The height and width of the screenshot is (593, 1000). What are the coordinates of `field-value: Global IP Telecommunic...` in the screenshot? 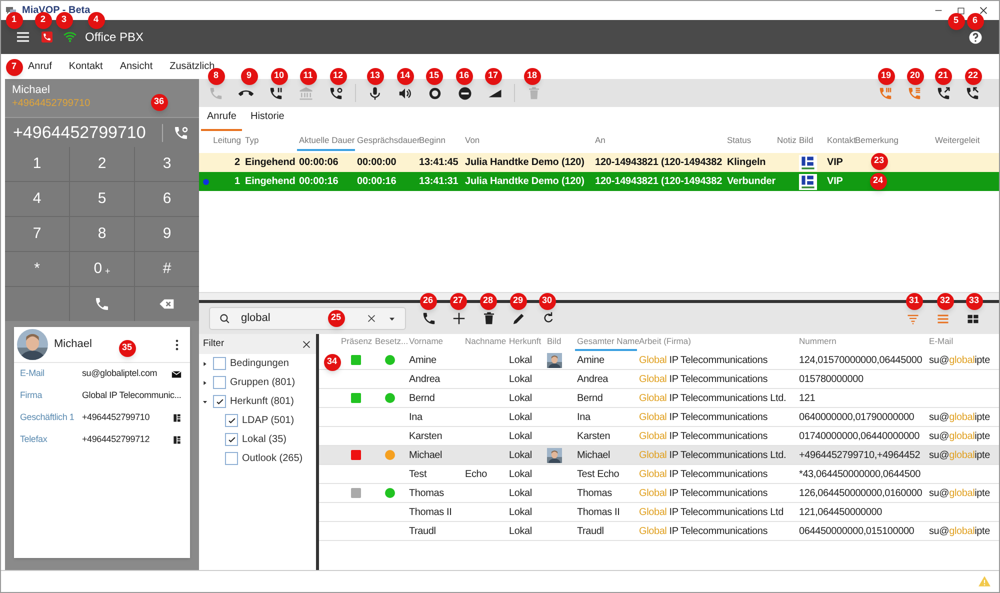 It's located at (132, 395).